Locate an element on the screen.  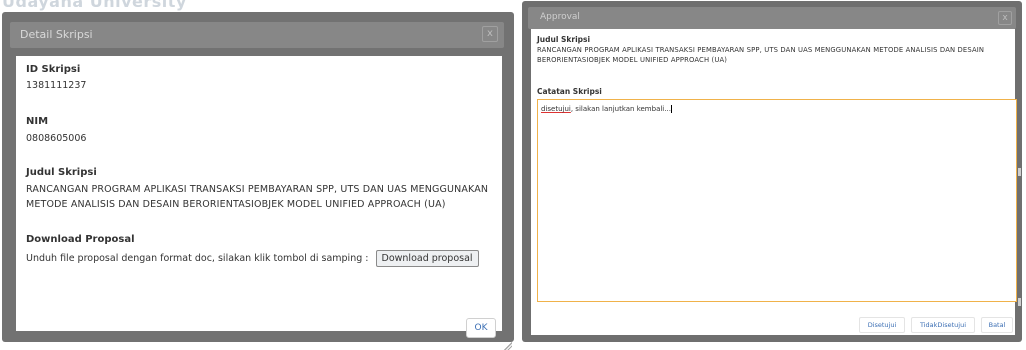
catatan-skripsi-label: Catatan Skripsi is located at coordinates (569, 91).